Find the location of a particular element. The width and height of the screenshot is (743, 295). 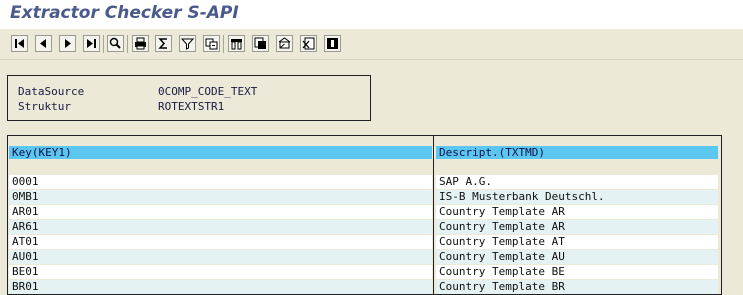

filter-icon is located at coordinates (187, 44).